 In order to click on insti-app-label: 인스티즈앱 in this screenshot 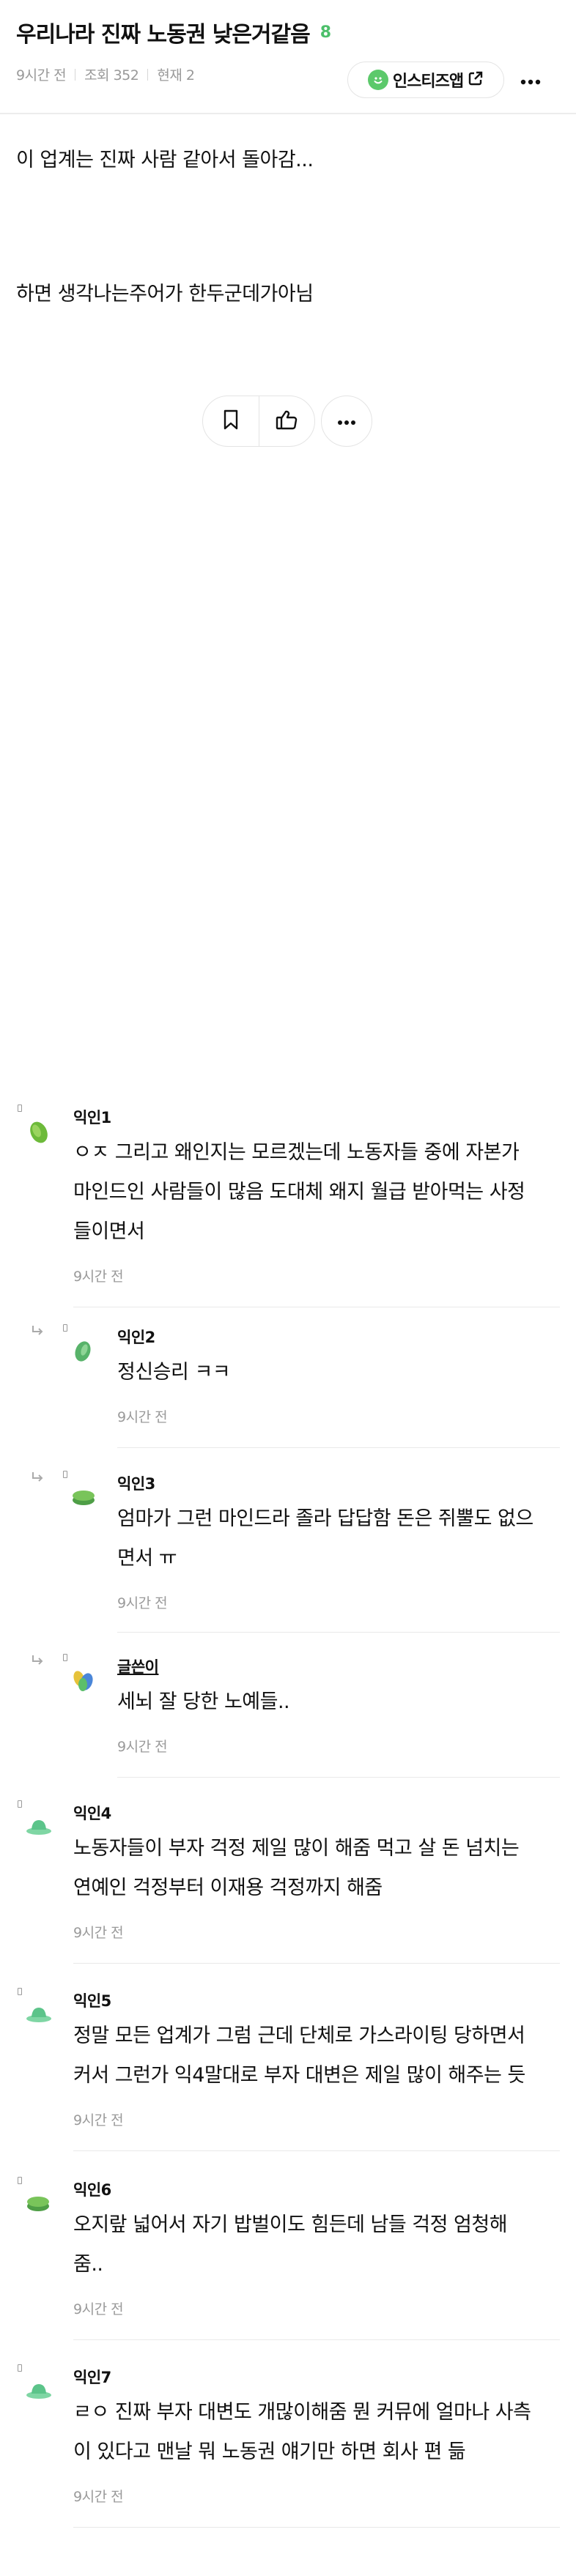, I will do `click(428, 82)`.